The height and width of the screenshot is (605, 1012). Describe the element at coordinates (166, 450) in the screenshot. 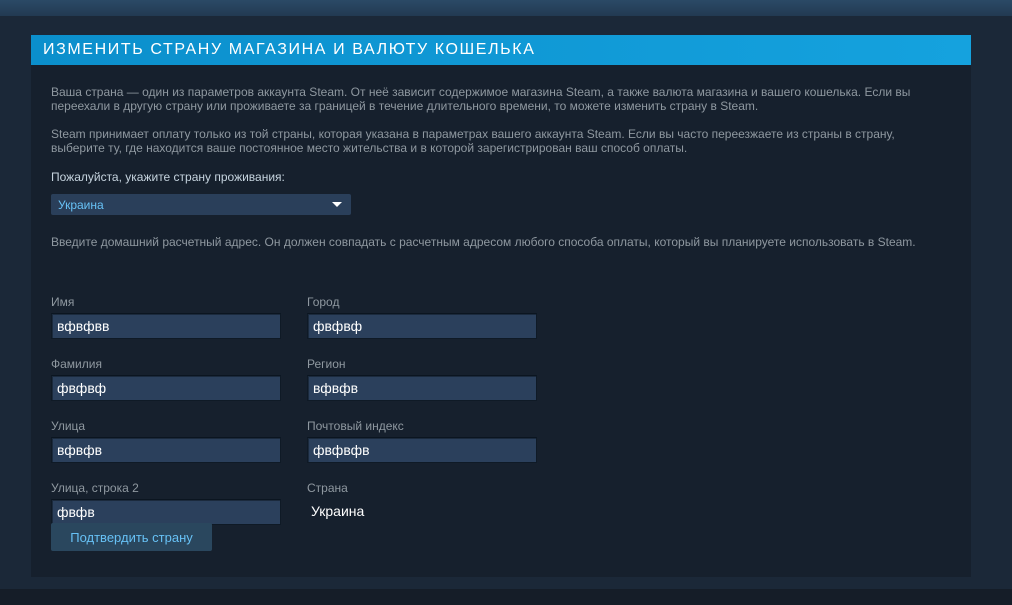

I see `street-field` at that location.